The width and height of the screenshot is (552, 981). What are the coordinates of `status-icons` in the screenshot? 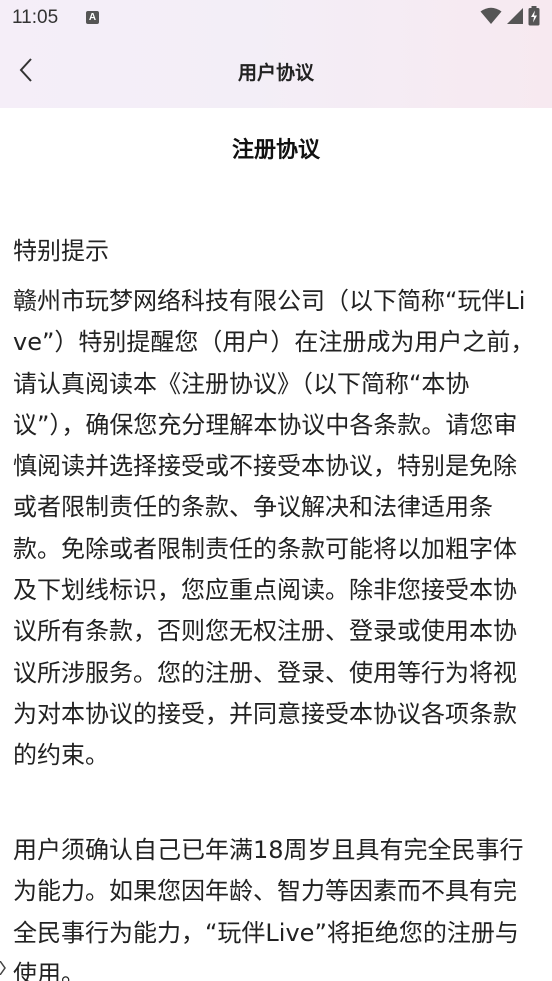 It's located at (510, 18).